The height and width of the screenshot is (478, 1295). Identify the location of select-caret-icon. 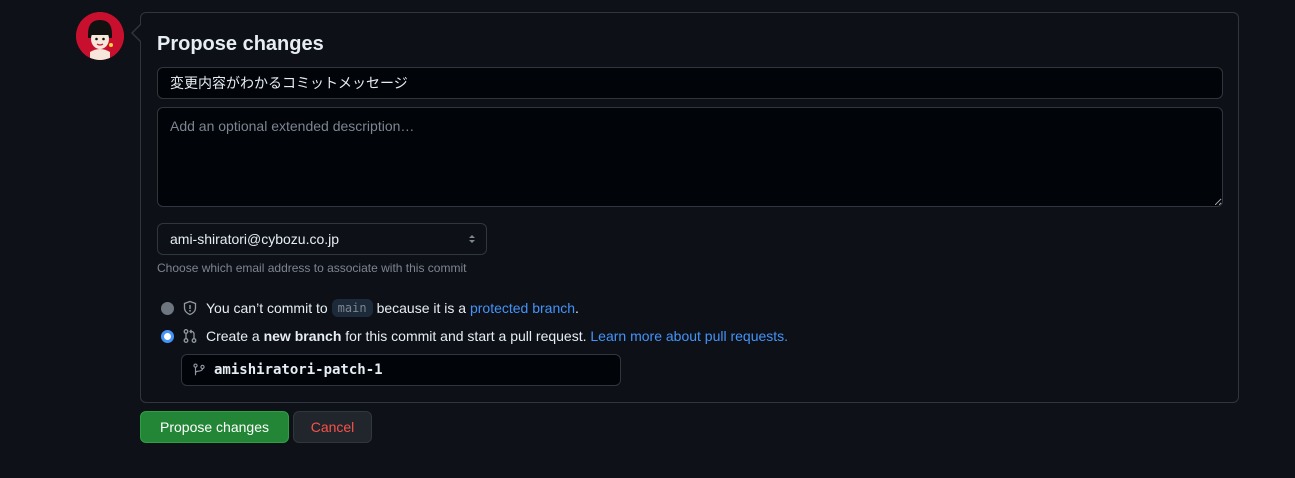
(472, 239).